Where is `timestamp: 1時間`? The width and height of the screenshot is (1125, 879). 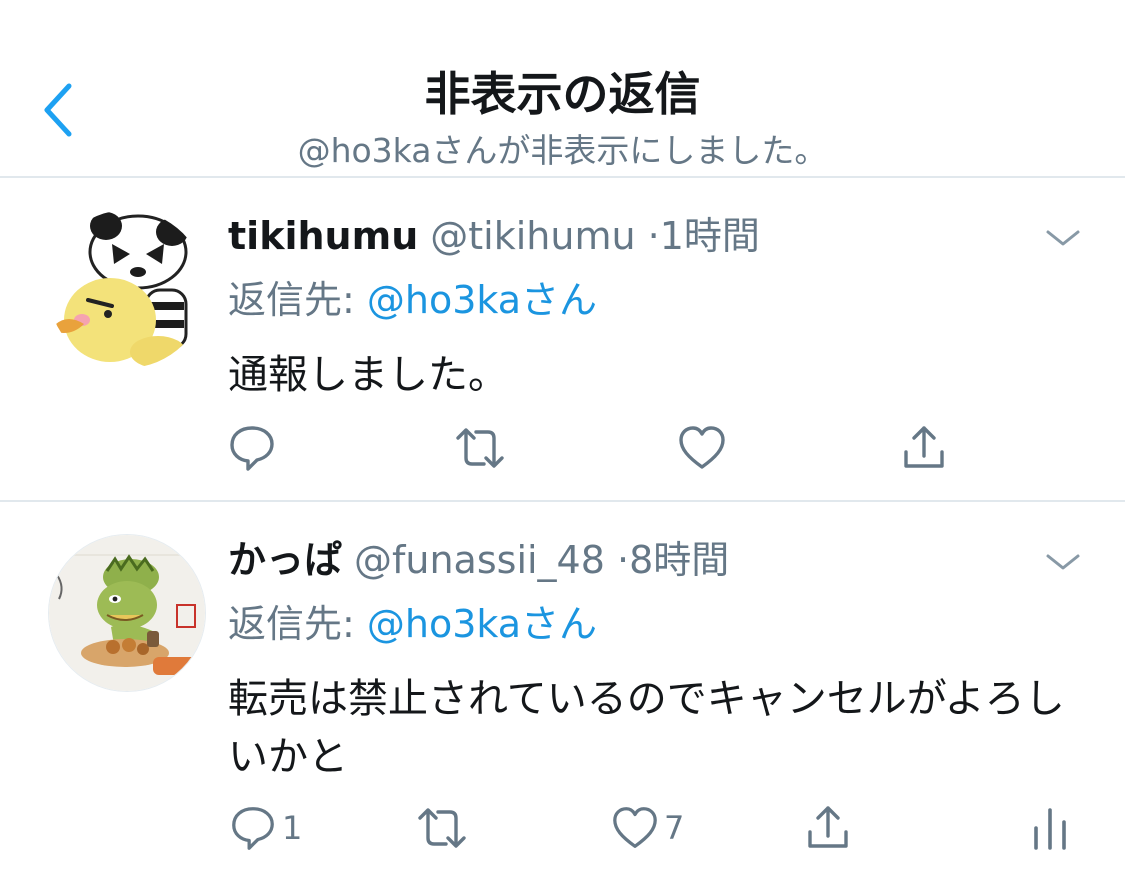 timestamp: 1時間 is located at coordinates (710, 236).